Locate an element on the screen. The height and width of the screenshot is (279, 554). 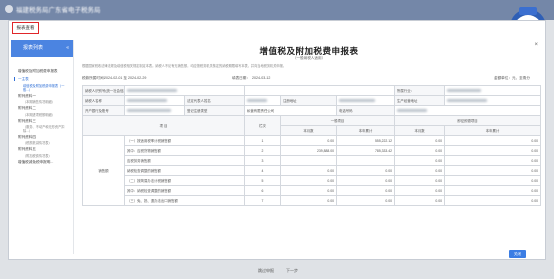
col-project: 项 目 is located at coordinates (163, 125).